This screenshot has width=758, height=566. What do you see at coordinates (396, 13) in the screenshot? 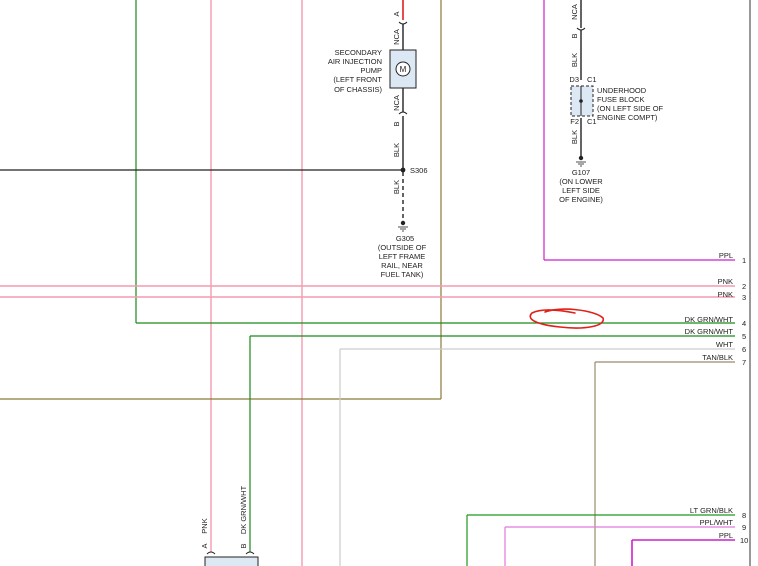
I see `pump-pin-a-label: A` at bounding box center [396, 13].